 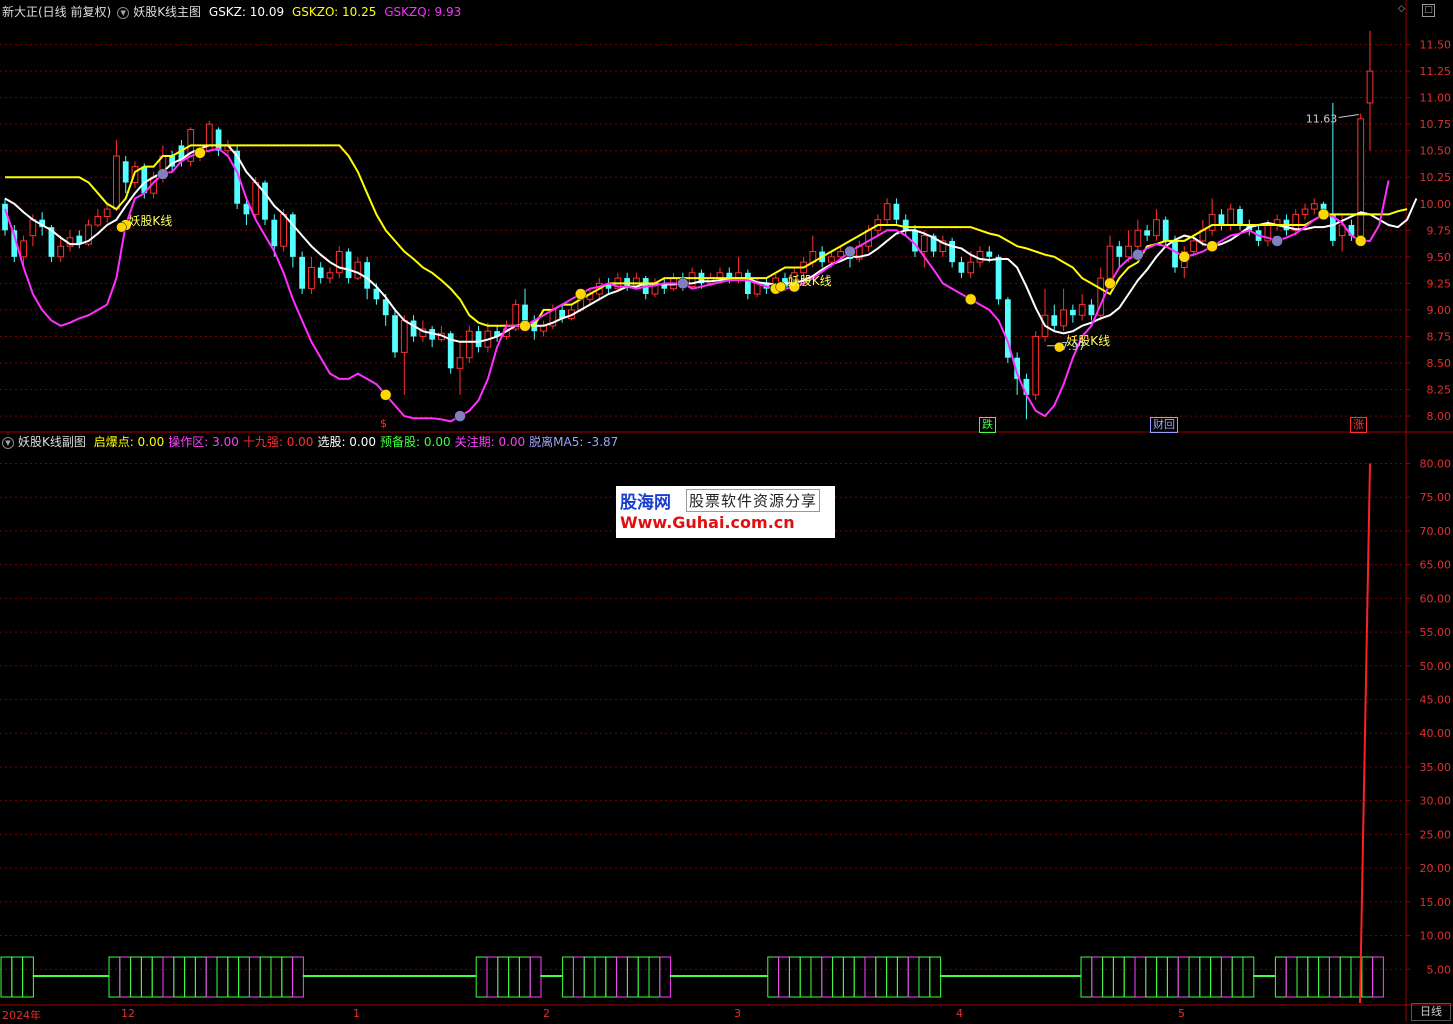 I want to click on flag-fall: 跌, so click(x=987, y=425).